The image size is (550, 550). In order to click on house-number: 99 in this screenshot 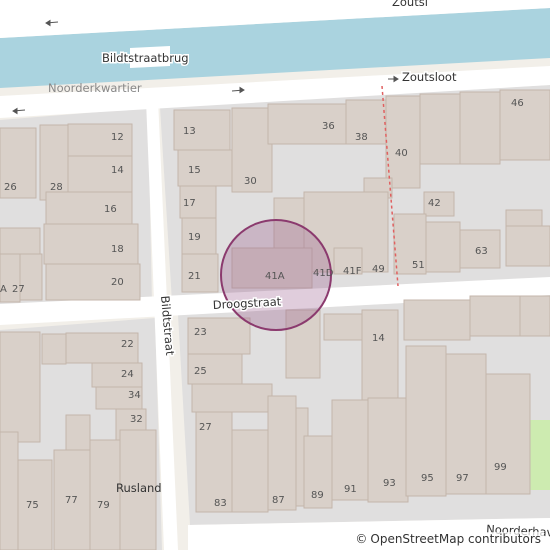, I will do `click(500, 467)`.